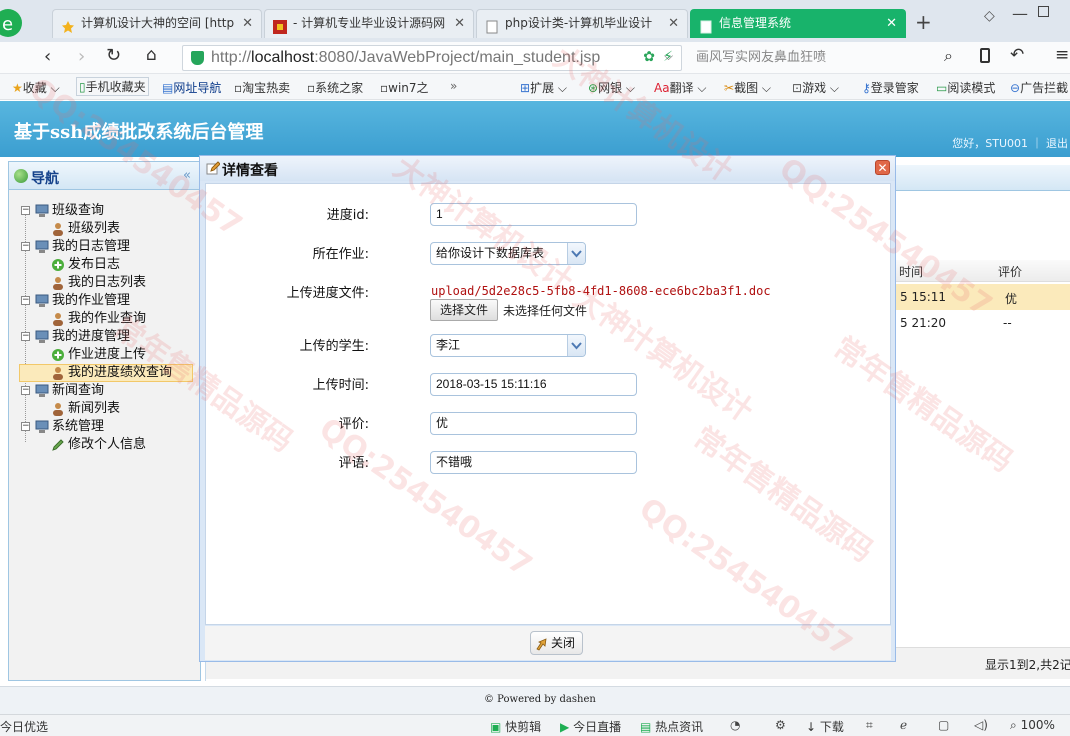 The image size is (1070, 736). What do you see at coordinates (747, 87) in the screenshot?
I see `screenshot-menu: ✂截图 ⌵` at bounding box center [747, 87].